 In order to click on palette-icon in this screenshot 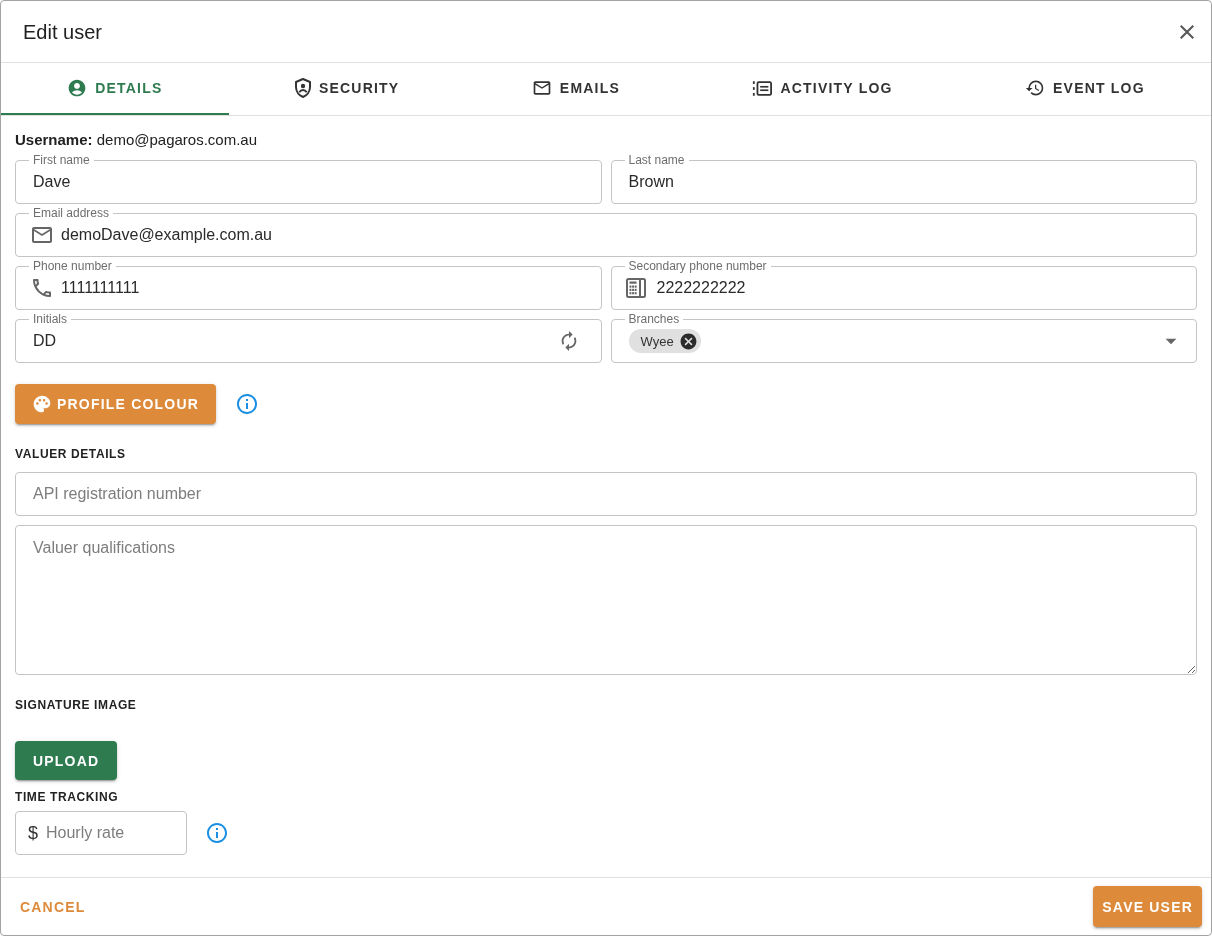, I will do `click(42, 404)`.